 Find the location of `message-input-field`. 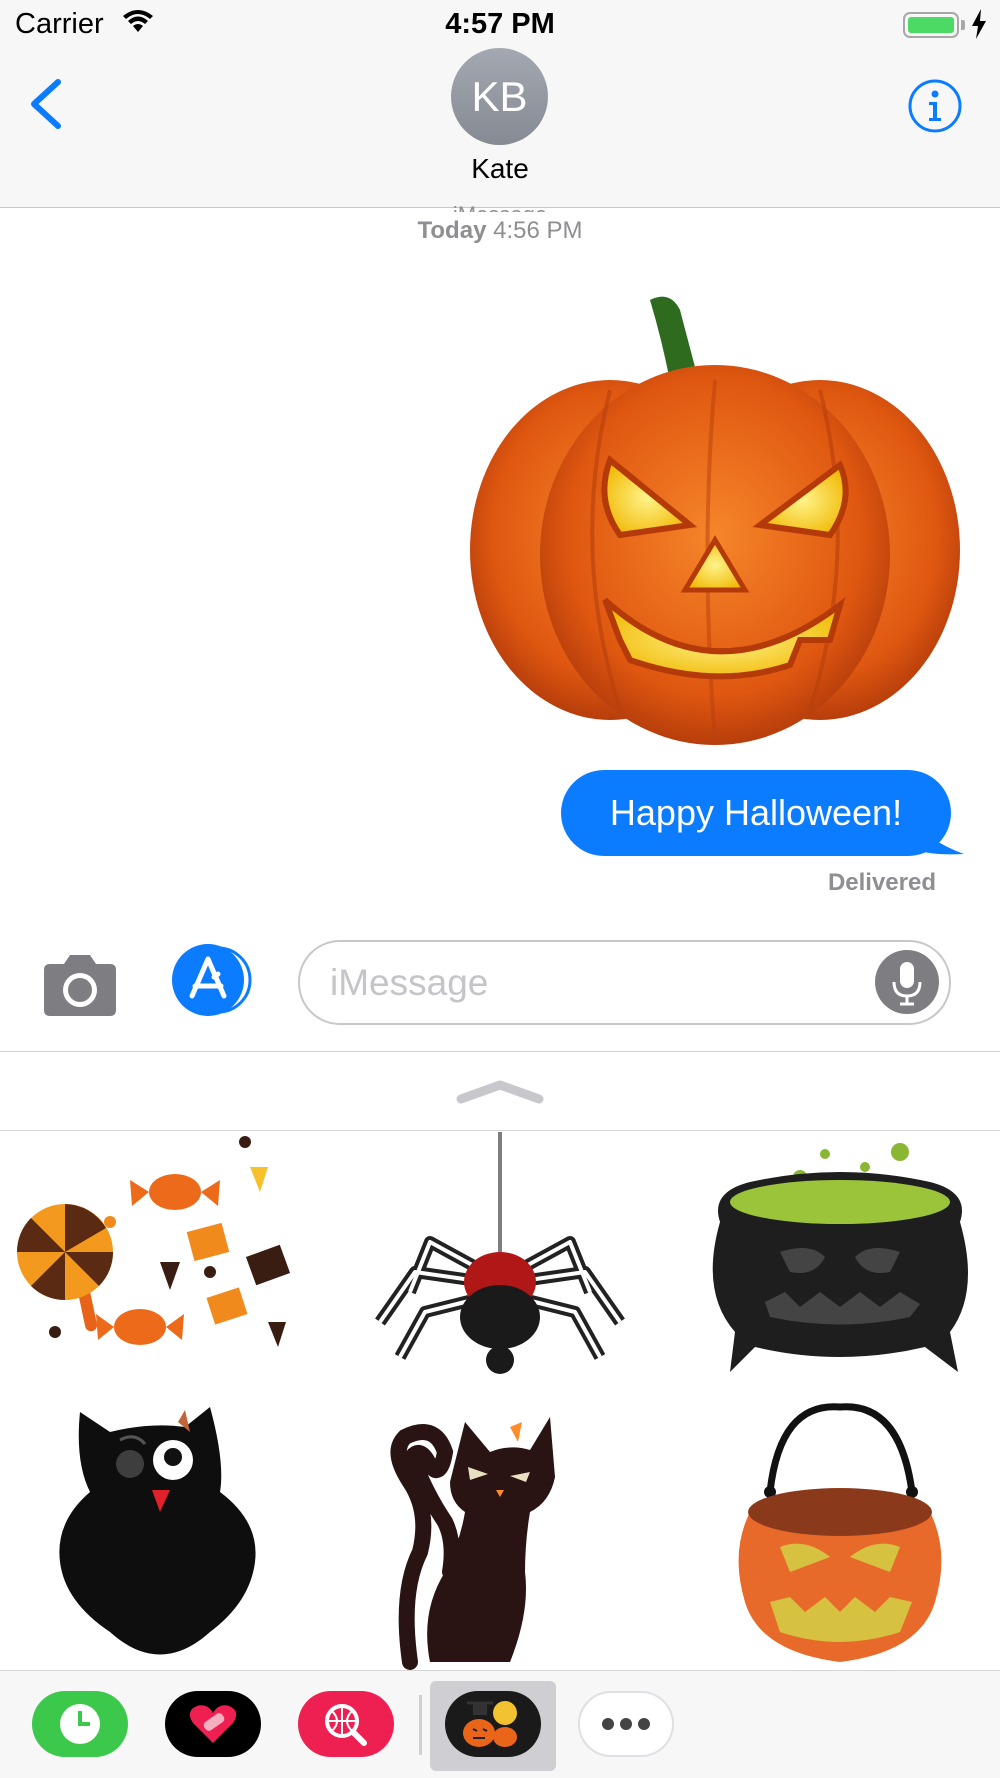

message-input-field is located at coordinates (624, 982).